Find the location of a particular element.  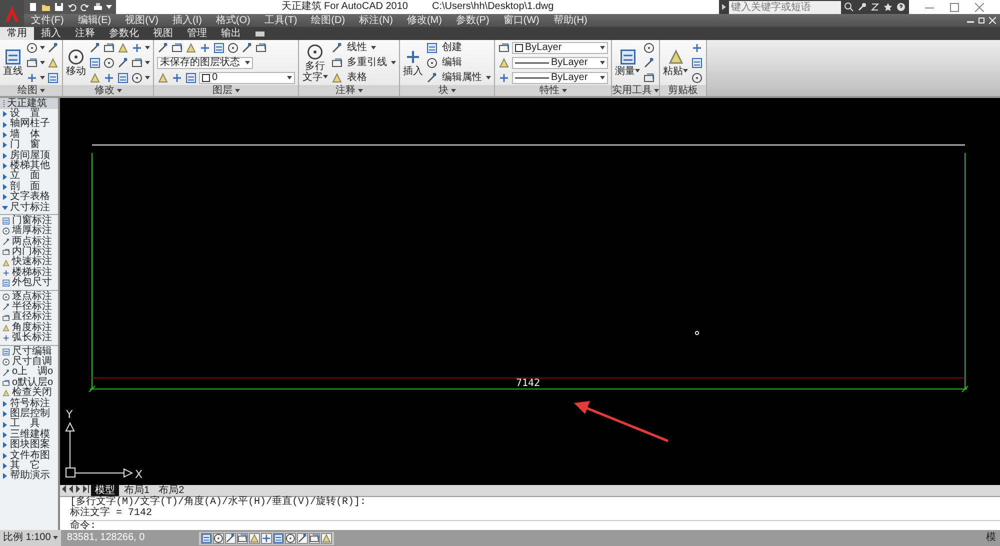

large-tool-button: 插入 is located at coordinates (413, 62).